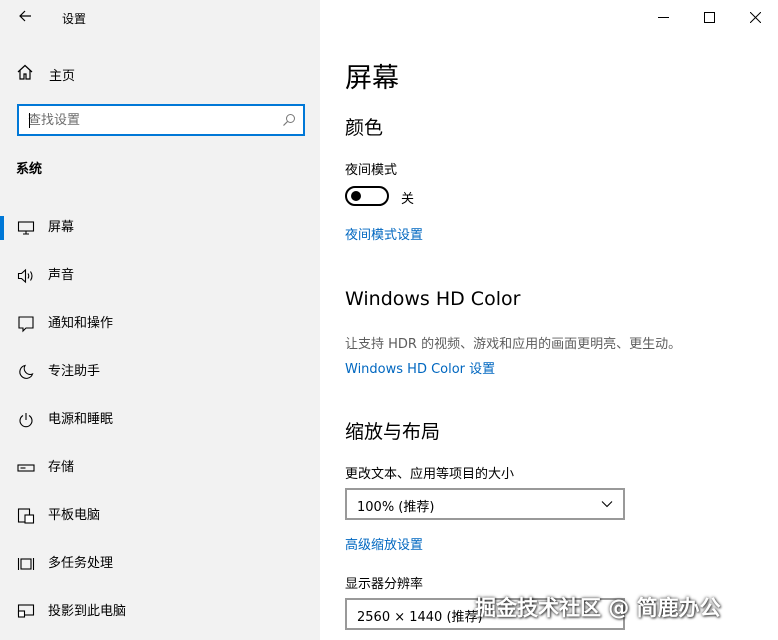  I want to click on close-button, so click(755, 17).